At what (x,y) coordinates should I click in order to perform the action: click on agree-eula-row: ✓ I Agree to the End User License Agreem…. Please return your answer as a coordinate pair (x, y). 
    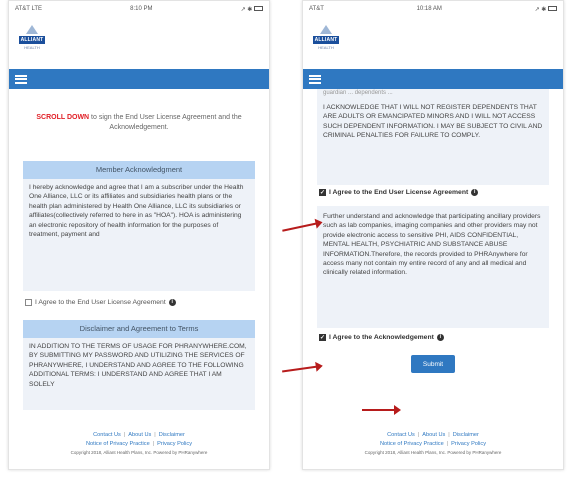
    Looking at the image, I should click on (434, 192).